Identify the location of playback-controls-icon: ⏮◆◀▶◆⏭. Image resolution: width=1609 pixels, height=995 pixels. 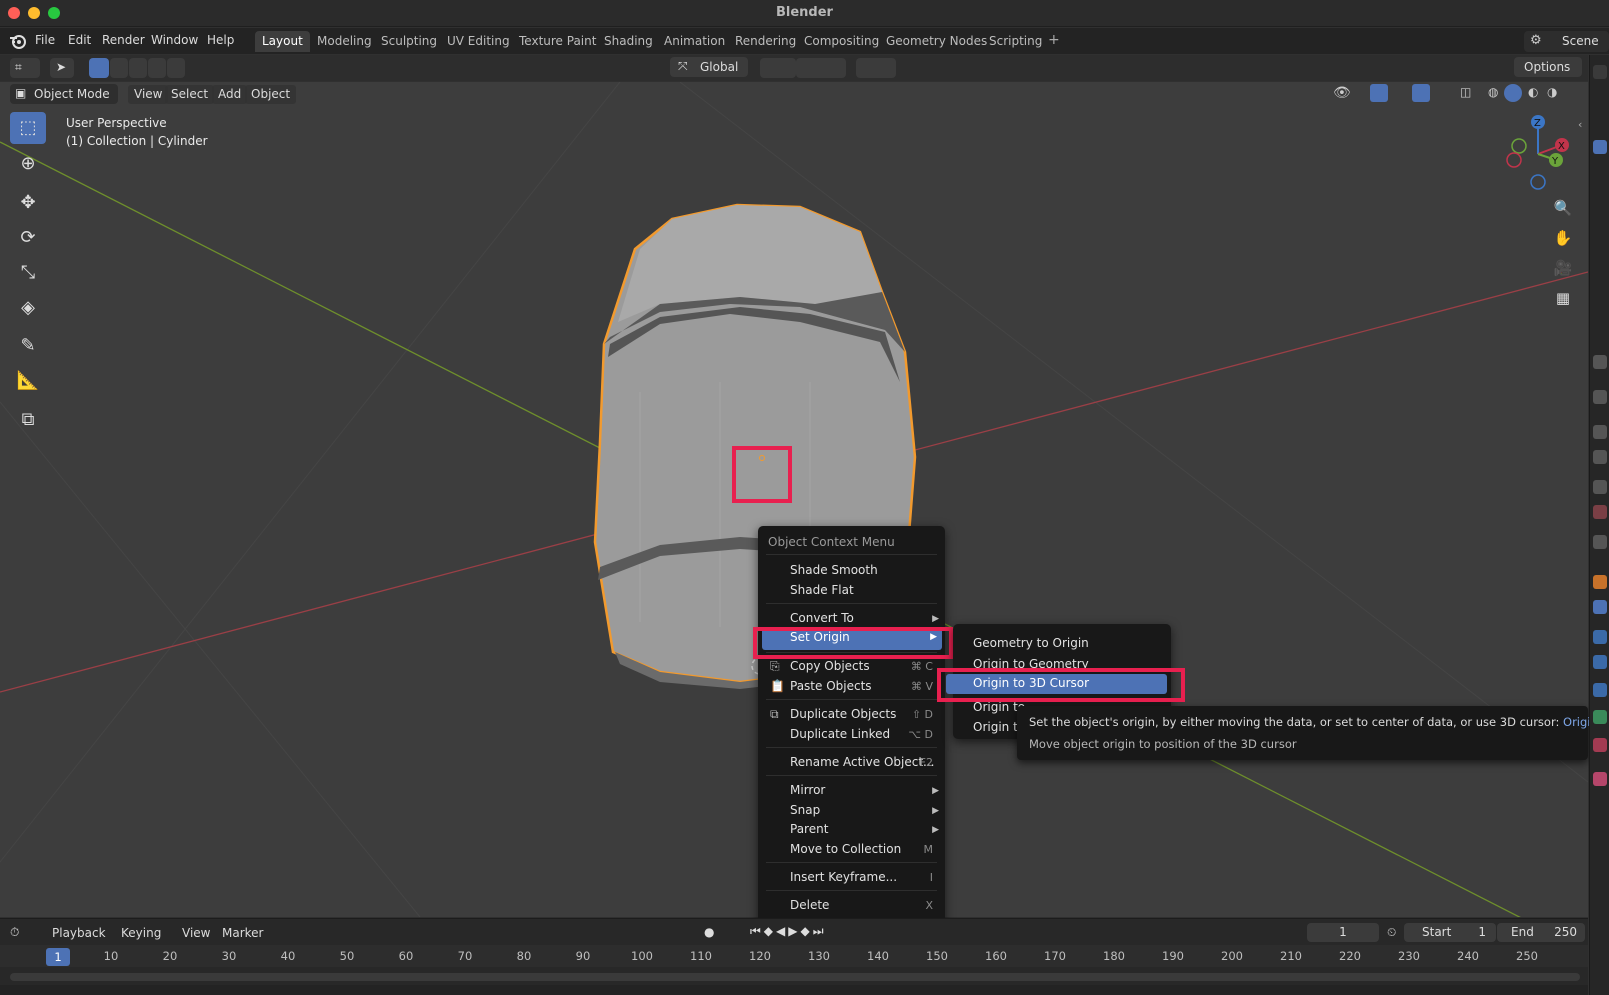
(788, 931).